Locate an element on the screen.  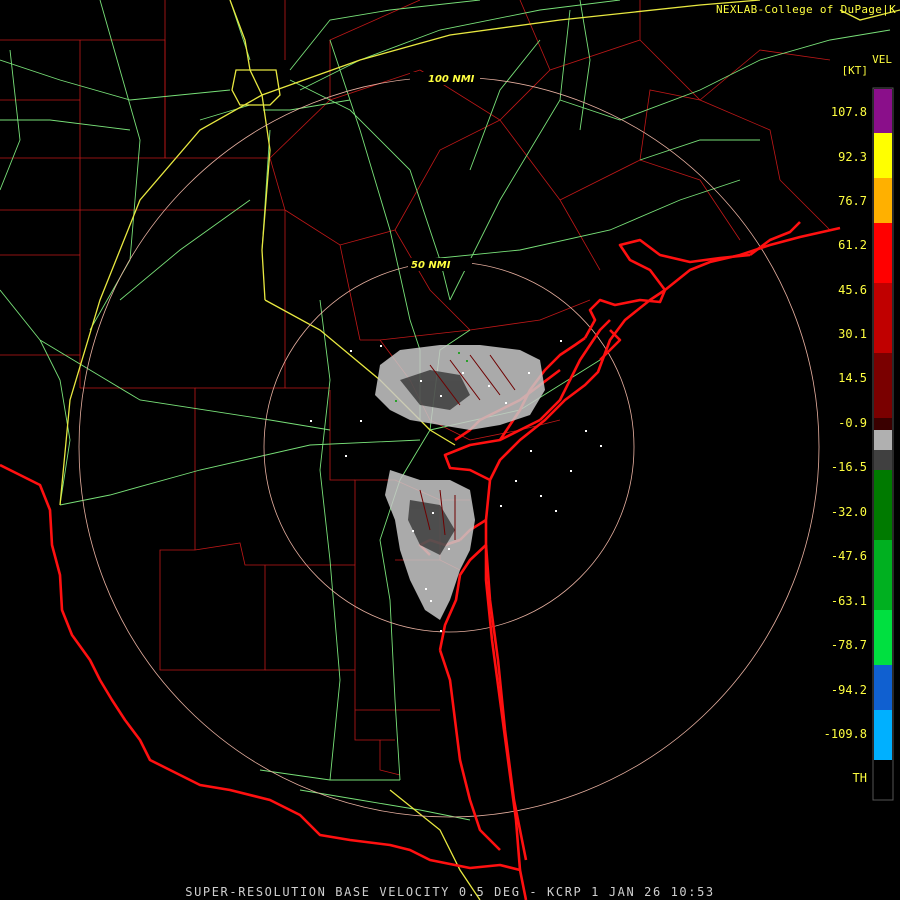
scale-tick-label: 107.8 is located at coordinates (848, 112).